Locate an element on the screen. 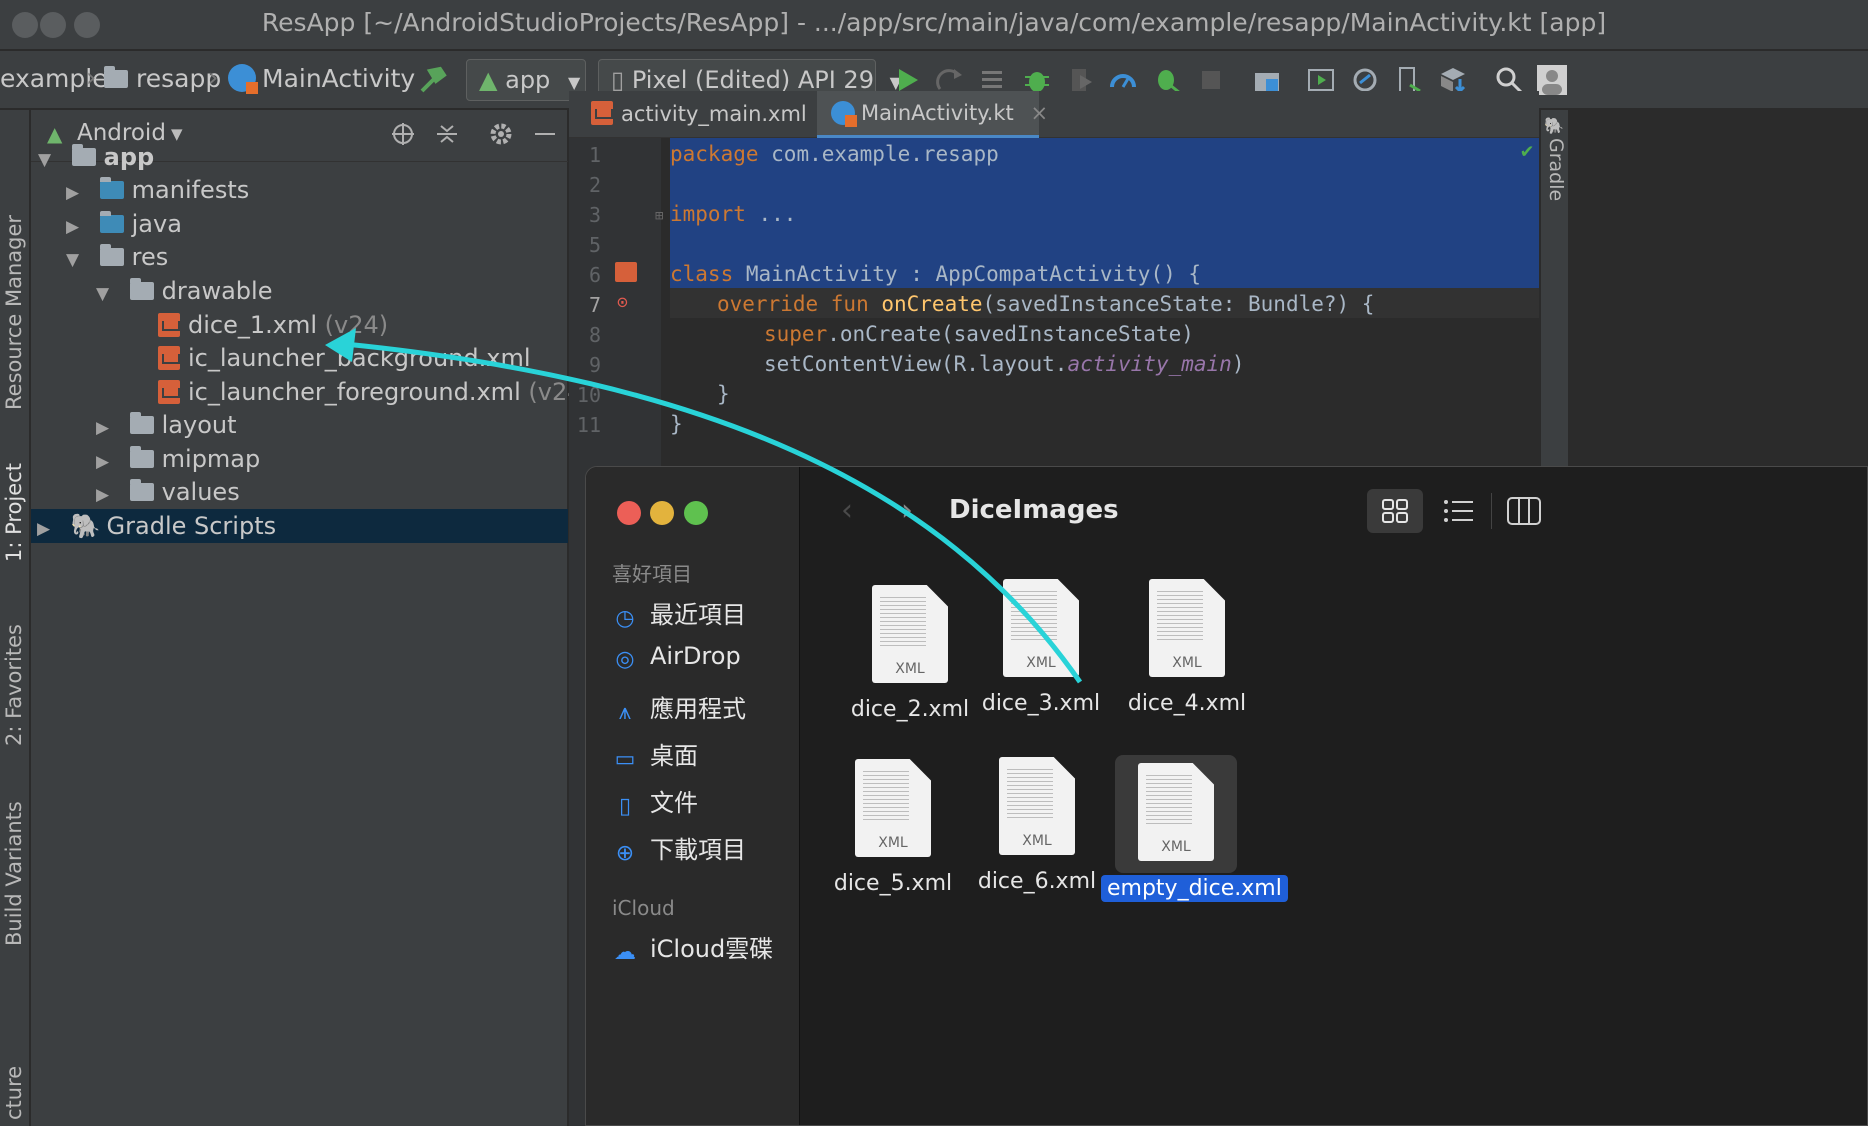  favorites-tab: 2: Favorites is located at coordinates (14, 685).